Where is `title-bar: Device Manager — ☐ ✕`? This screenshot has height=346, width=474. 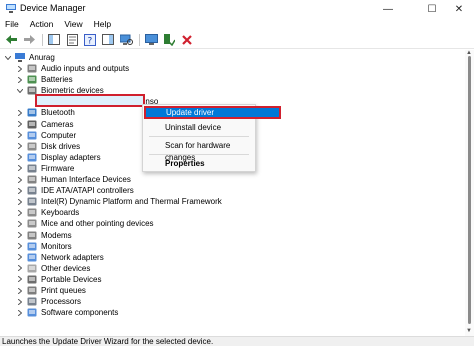
title-bar: Device Manager — ☐ ✕ is located at coordinates (237, 9).